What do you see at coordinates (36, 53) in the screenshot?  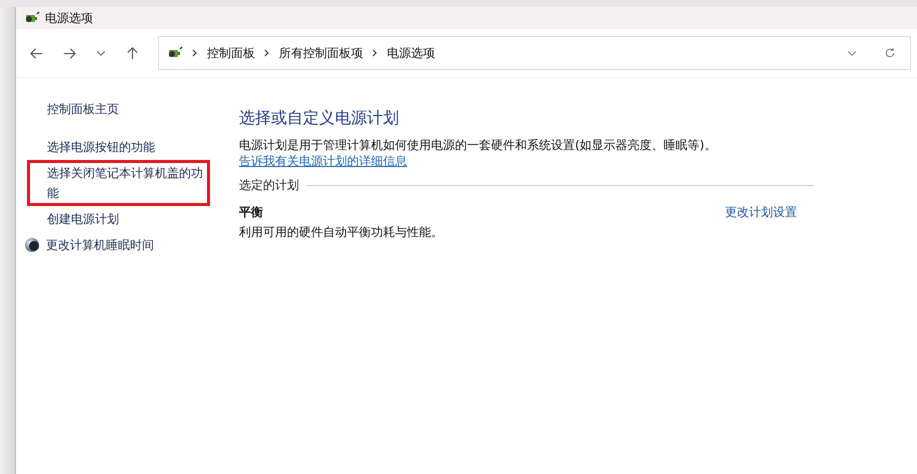 I see `back-arrow-icon` at bounding box center [36, 53].